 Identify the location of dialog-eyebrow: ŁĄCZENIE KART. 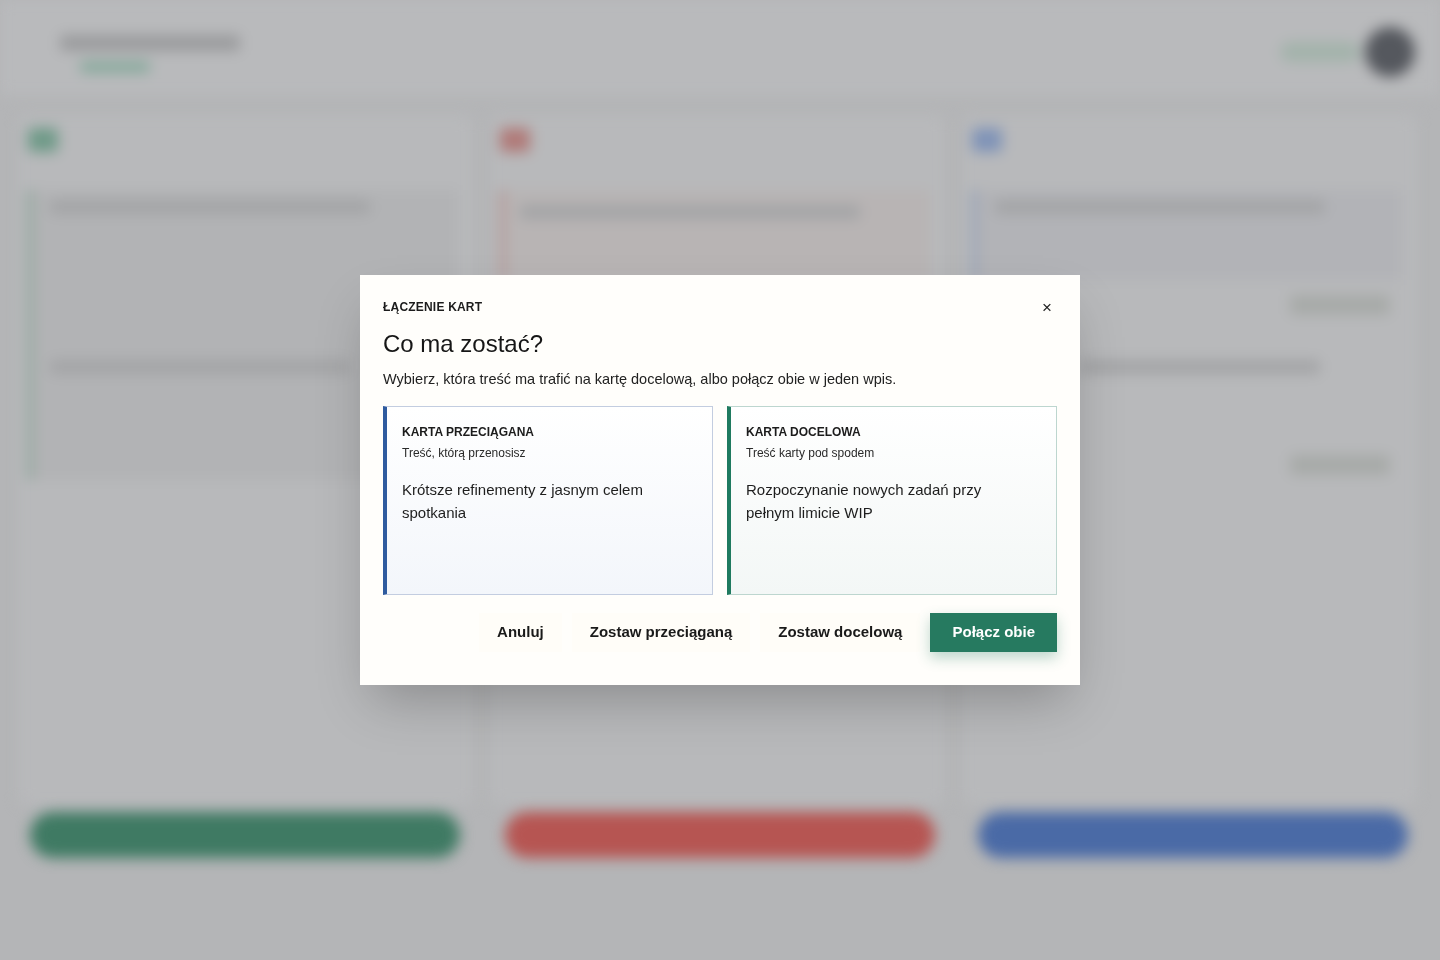
(433, 307).